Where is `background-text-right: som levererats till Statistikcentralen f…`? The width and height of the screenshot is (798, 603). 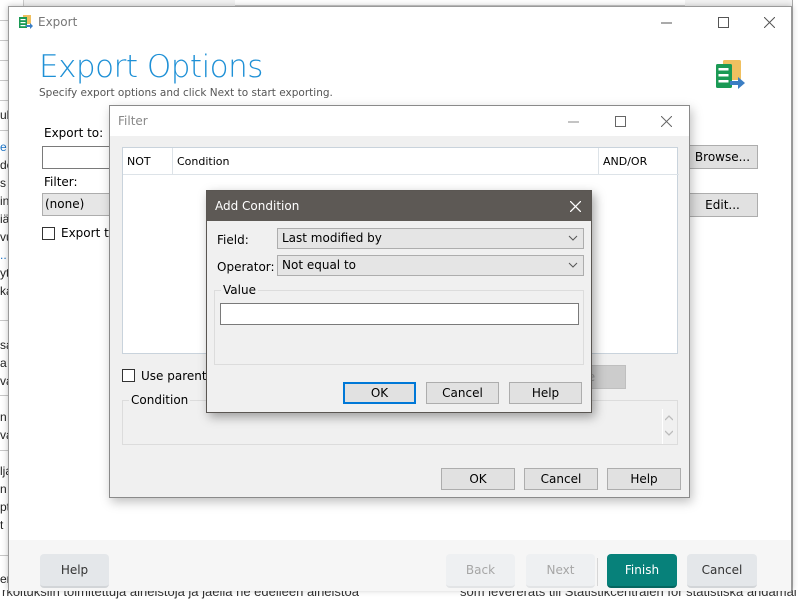
background-text-right: som levererats till Statistikcentralen f… is located at coordinates (628, 594).